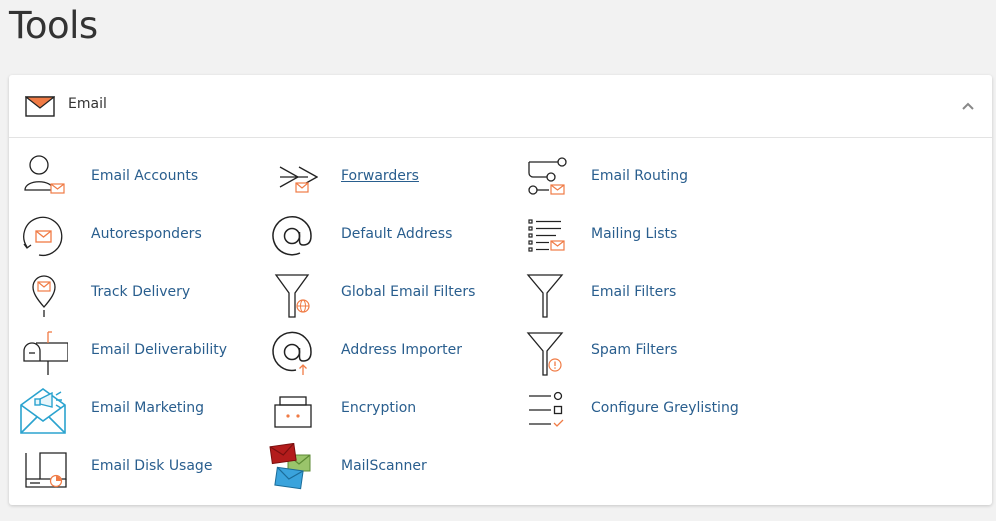  I want to click on tool-autoresponders: Autoresponders, so click(138, 236).